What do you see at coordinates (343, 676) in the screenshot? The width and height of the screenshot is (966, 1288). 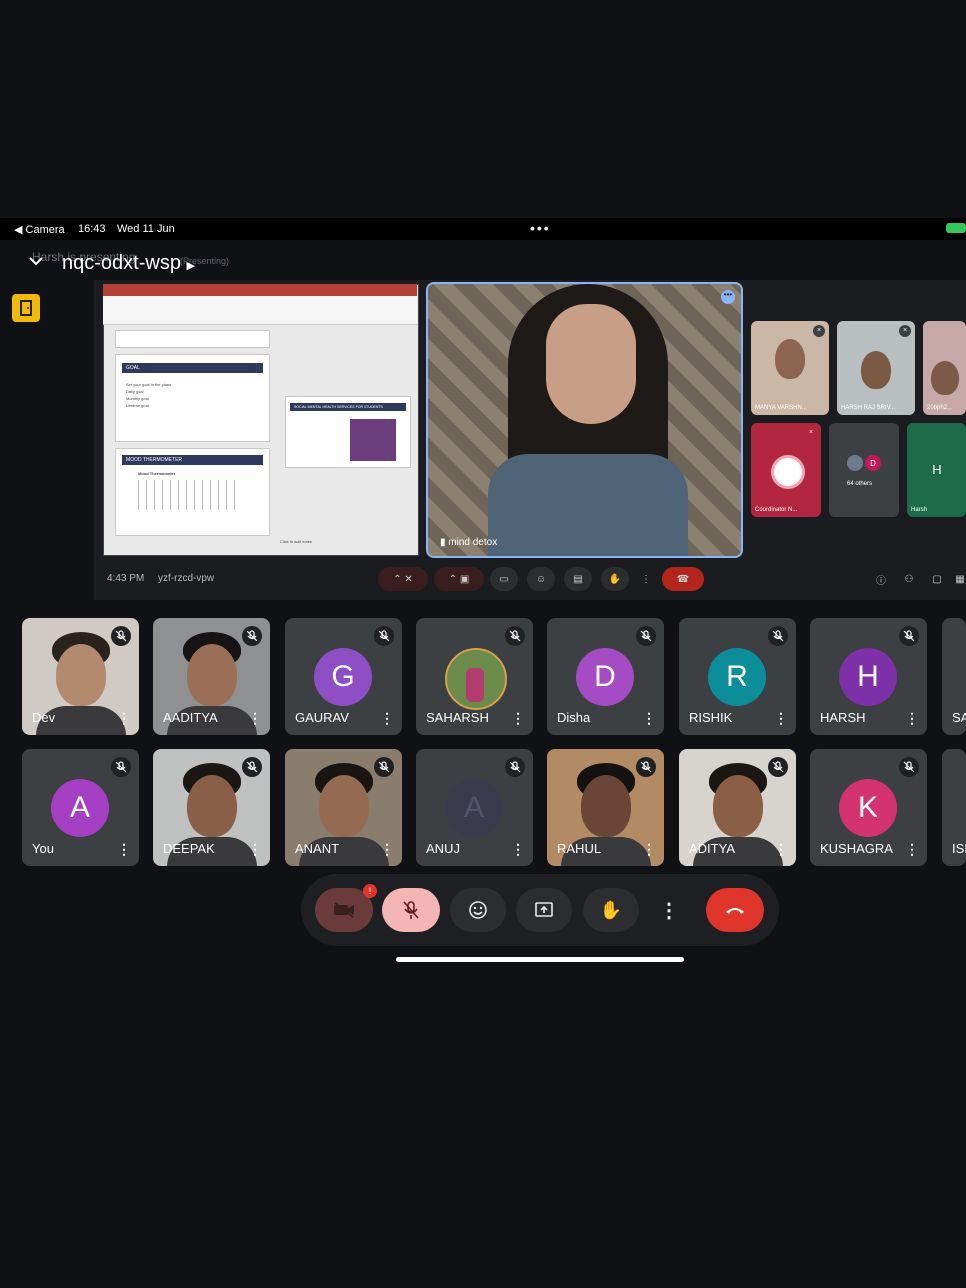 I see `participant-tile: G ⋮ GAURAV` at bounding box center [343, 676].